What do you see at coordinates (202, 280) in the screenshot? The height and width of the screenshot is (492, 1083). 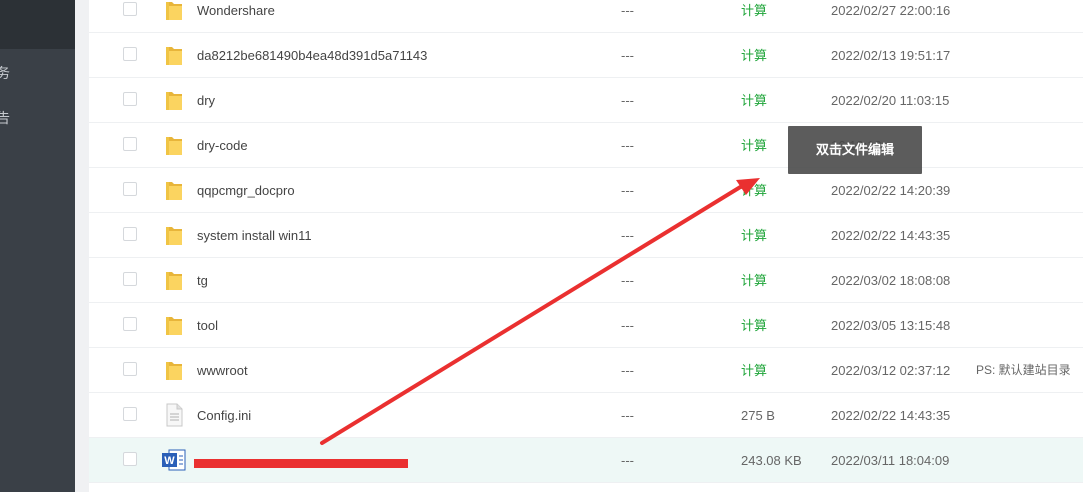 I see `file-name: tg` at bounding box center [202, 280].